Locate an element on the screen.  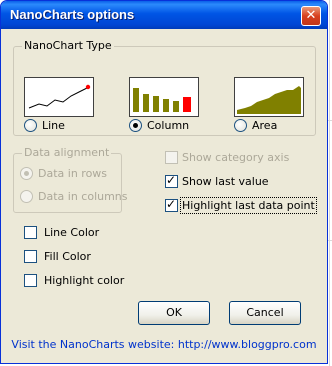
column-chart-preview is located at coordinates (164, 97).